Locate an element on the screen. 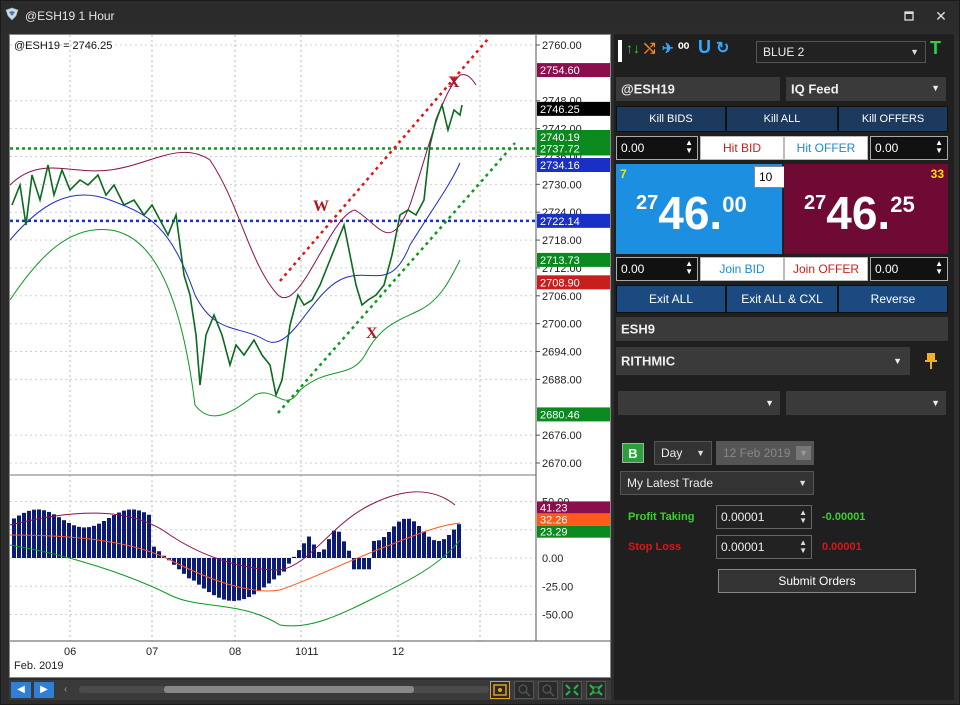  contract-field: ESH9 is located at coordinates (782, 329).